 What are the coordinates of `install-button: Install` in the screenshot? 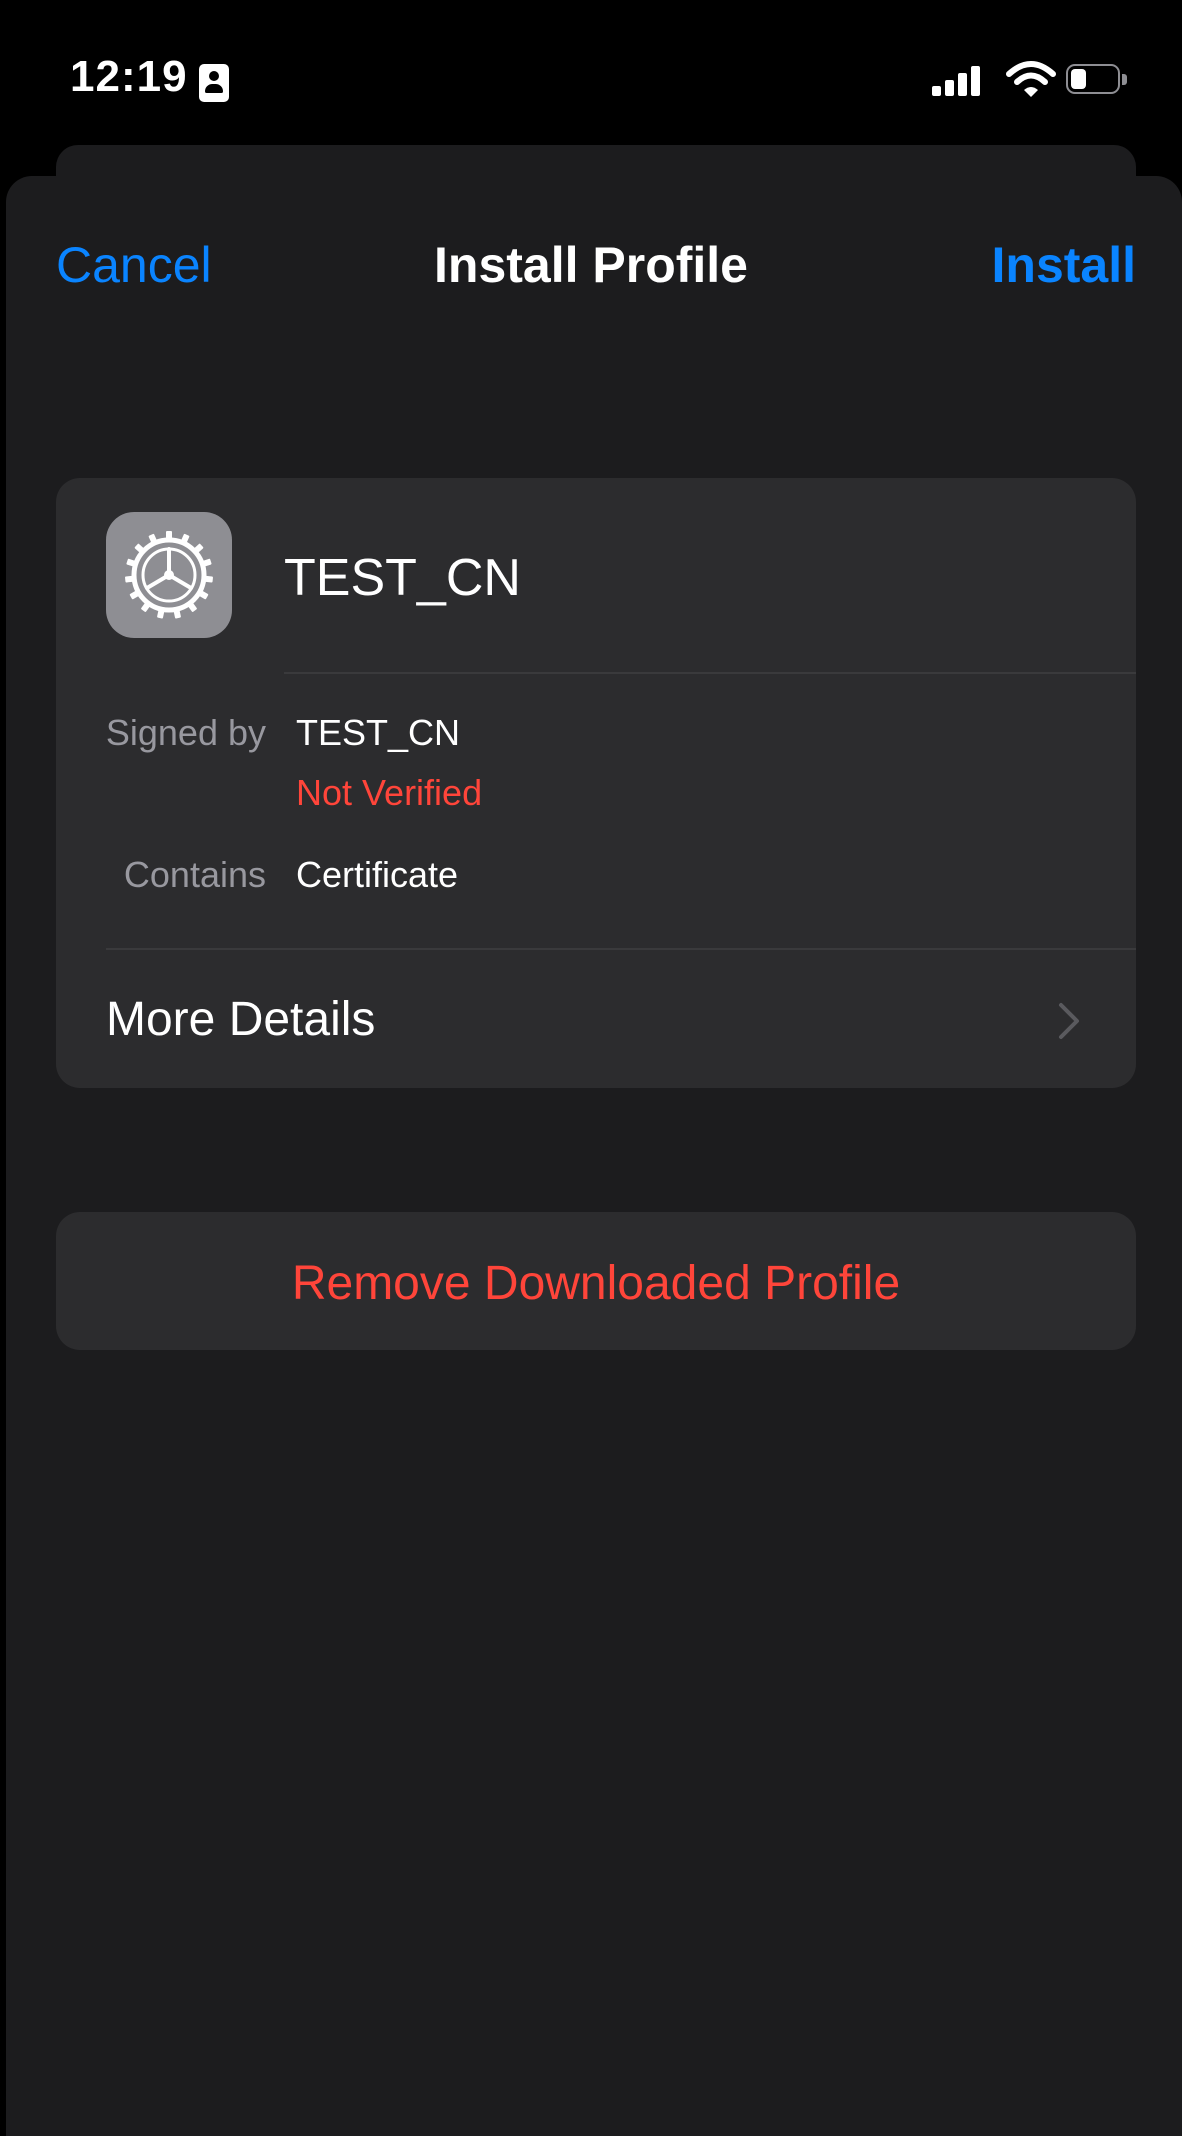 It's located at (1064, 265).